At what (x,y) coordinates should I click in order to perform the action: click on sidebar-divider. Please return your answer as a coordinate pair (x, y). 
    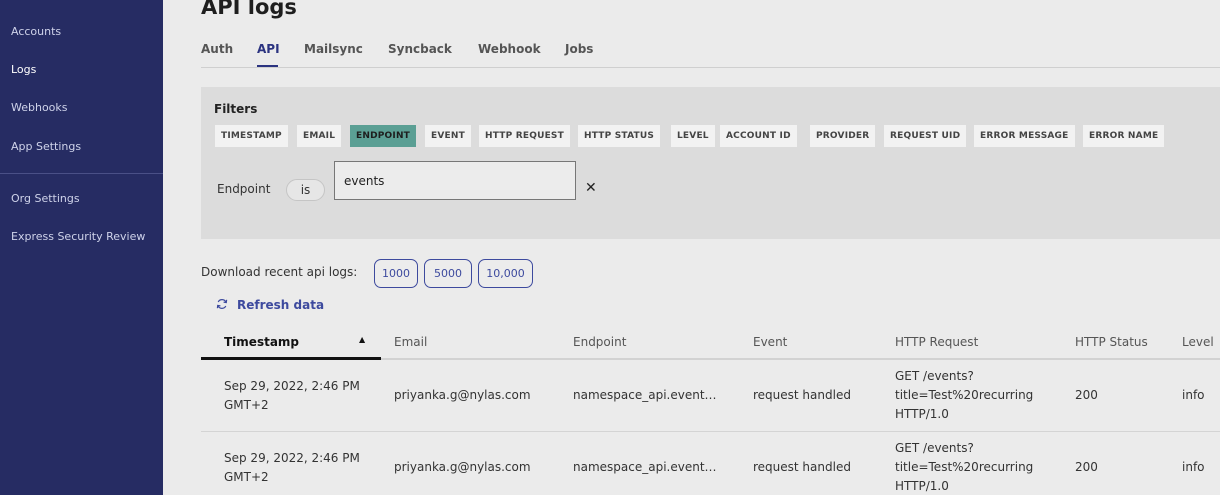
    Looking at the image, I should click on (81, 173).